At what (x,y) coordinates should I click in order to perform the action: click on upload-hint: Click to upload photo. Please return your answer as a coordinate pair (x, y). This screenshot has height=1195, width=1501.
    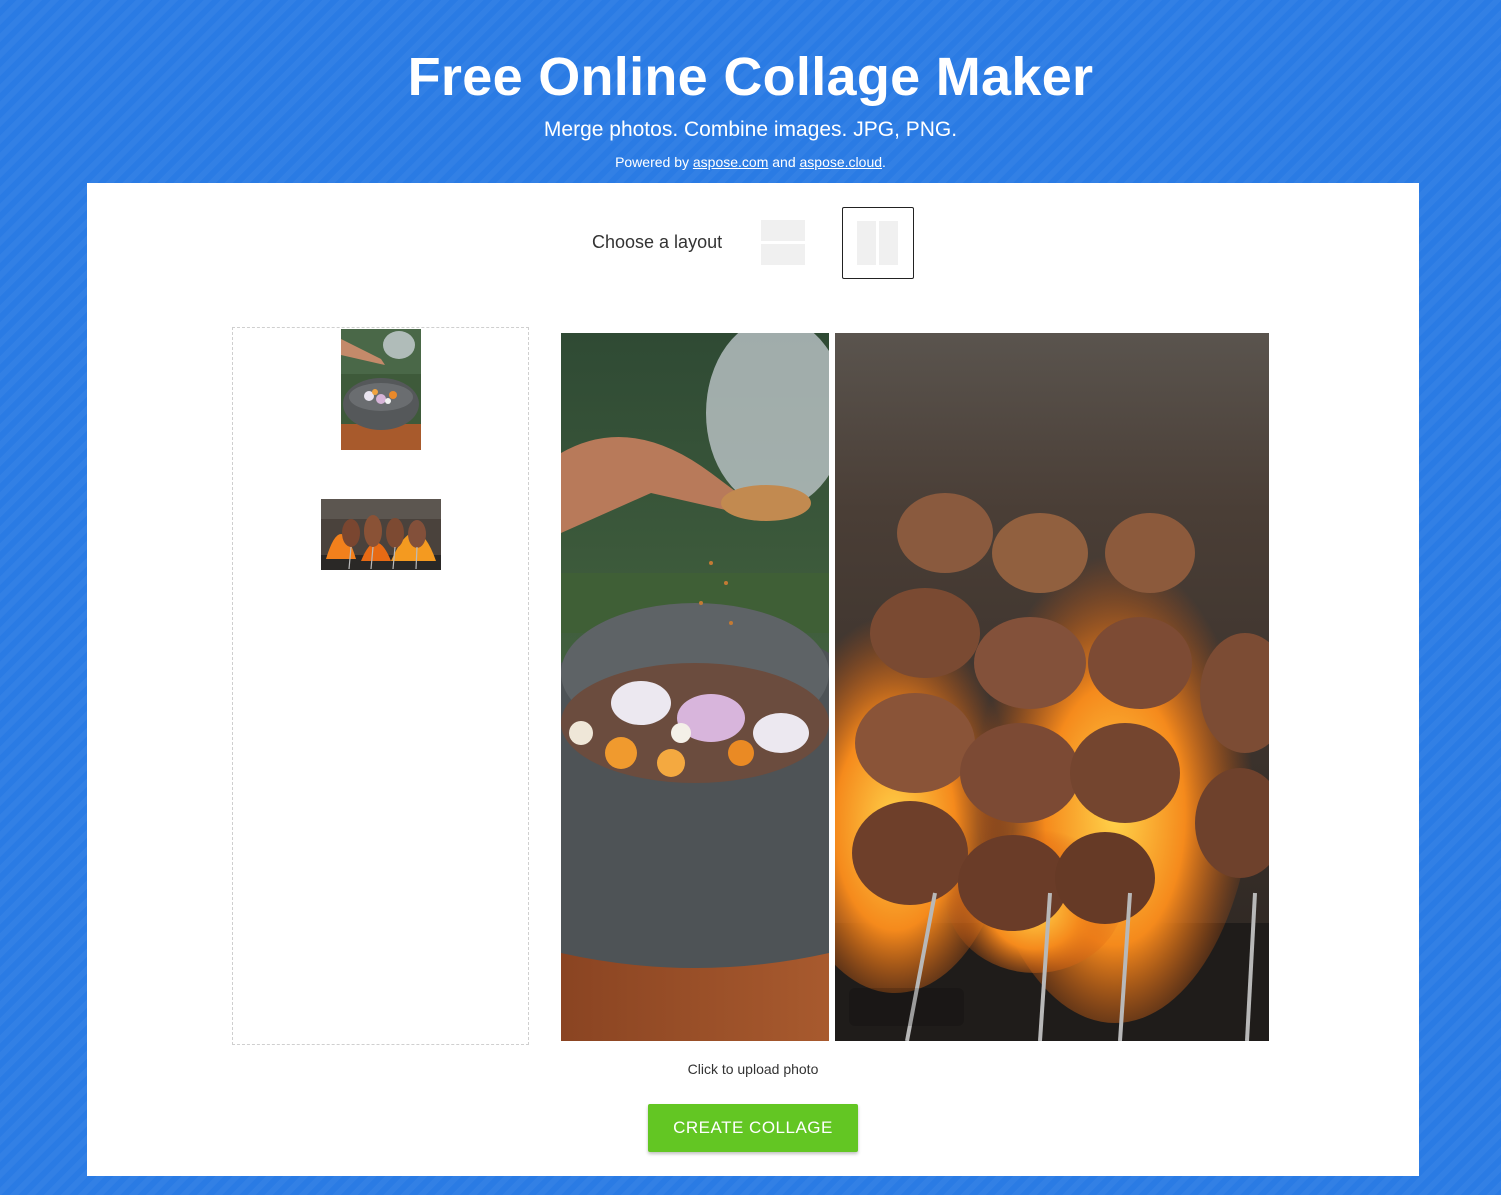
    Looking at the image, I should click on (753, 1069).